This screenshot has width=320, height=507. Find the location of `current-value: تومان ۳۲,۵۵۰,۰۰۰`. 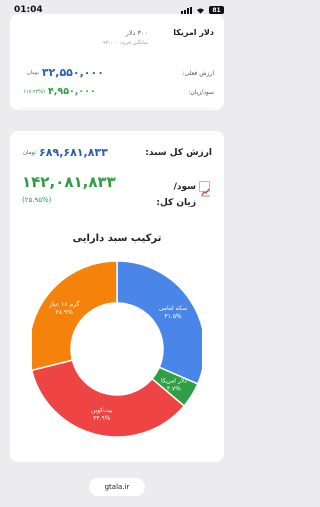

current-value: تومان ۳۲,۵۵۰,۰۰۰ is located at coordinates (64, 72).